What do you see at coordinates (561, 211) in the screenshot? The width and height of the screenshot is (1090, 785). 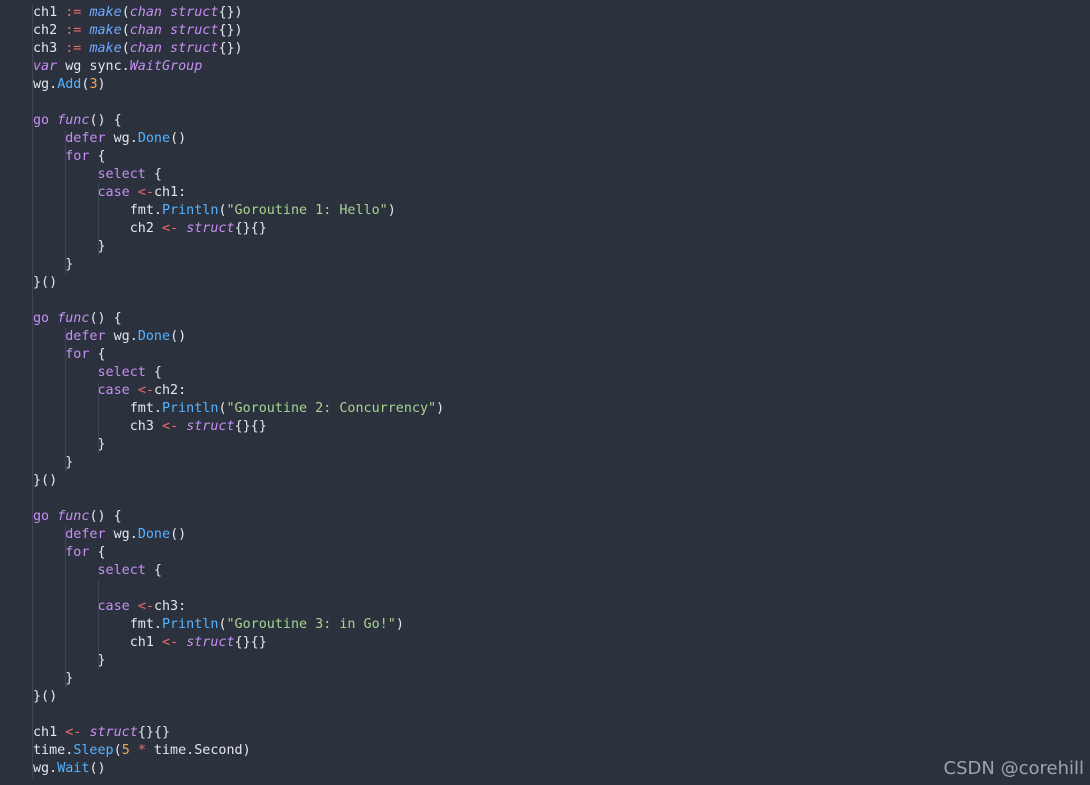 I see `code-line: fmt.Println("Goroutine 1: Hello")` at bounding box center [561, 211].